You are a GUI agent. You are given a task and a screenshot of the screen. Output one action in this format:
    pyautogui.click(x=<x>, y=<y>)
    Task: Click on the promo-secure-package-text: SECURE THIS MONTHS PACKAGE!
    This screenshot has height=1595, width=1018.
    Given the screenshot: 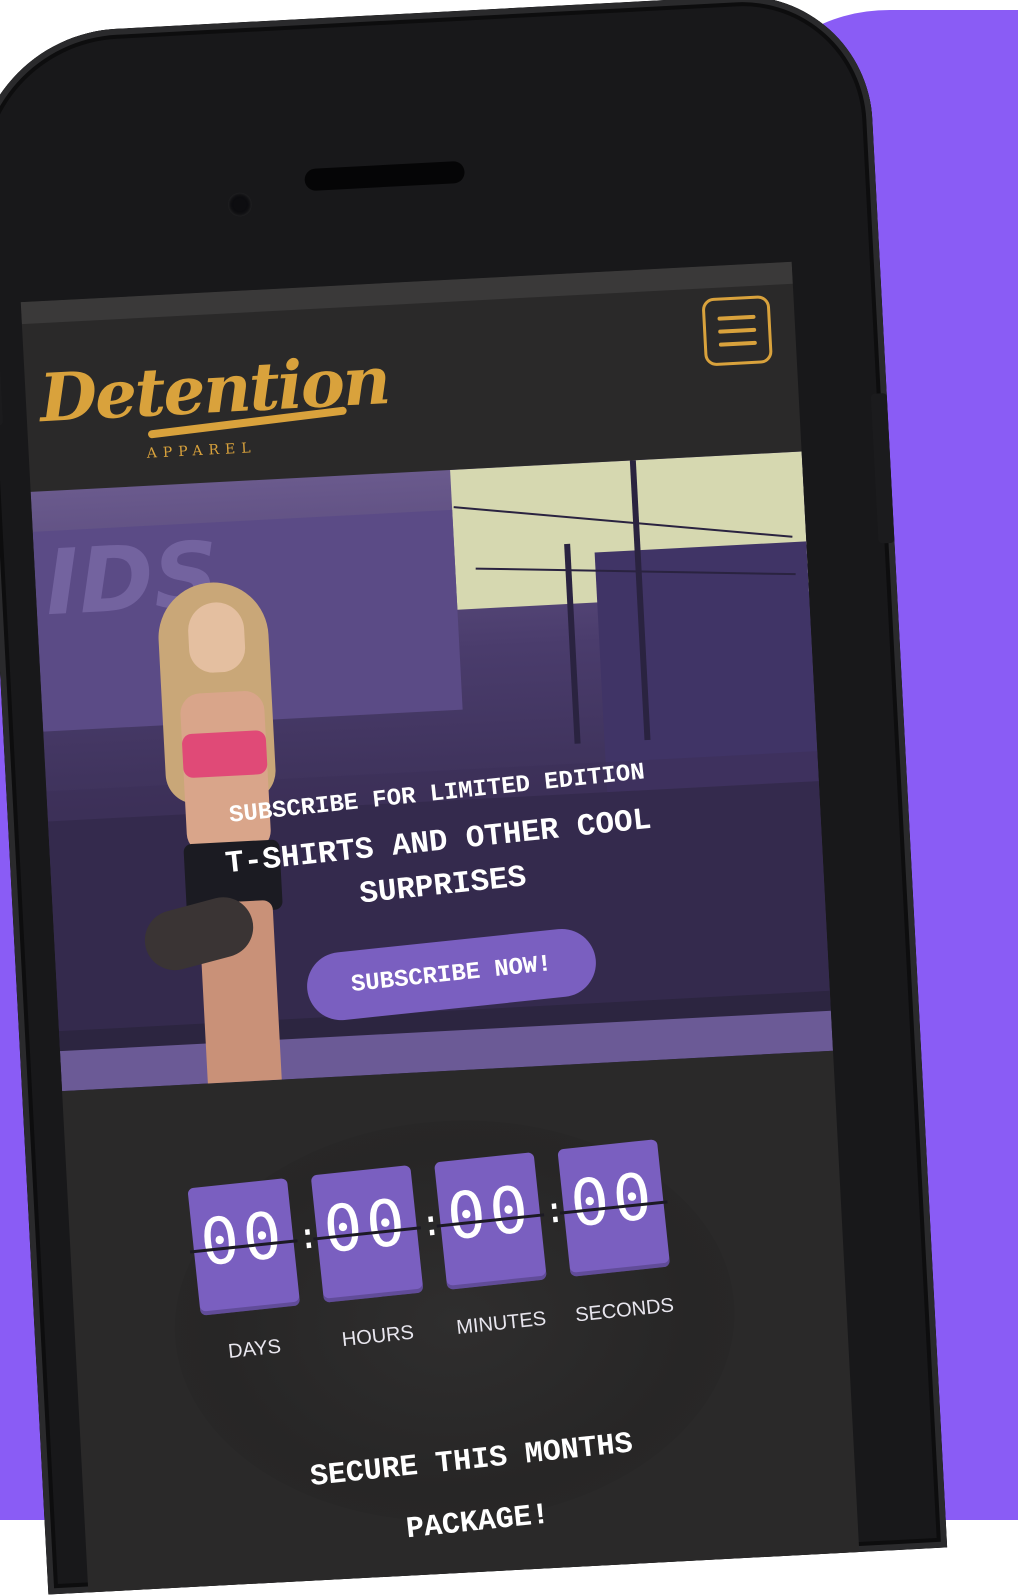 What is the action you would take?
    pyautogui.click(x=471, y=1487)
    